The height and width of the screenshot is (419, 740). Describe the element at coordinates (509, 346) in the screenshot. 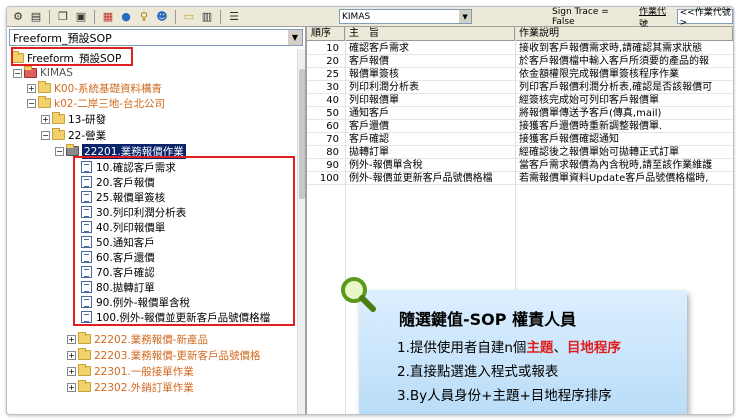

I see `callout-line-1: 1.提供使用者自建n個主題、目地程序` at that location.